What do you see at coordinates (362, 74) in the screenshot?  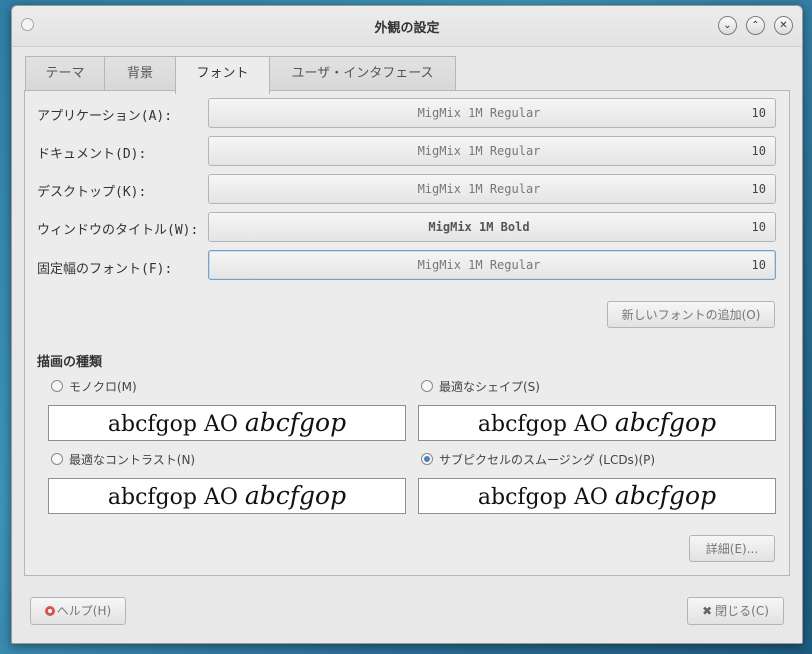 I see `tab-user-interface: ユーザ・インタフェース` at bounding box center [362, 74].